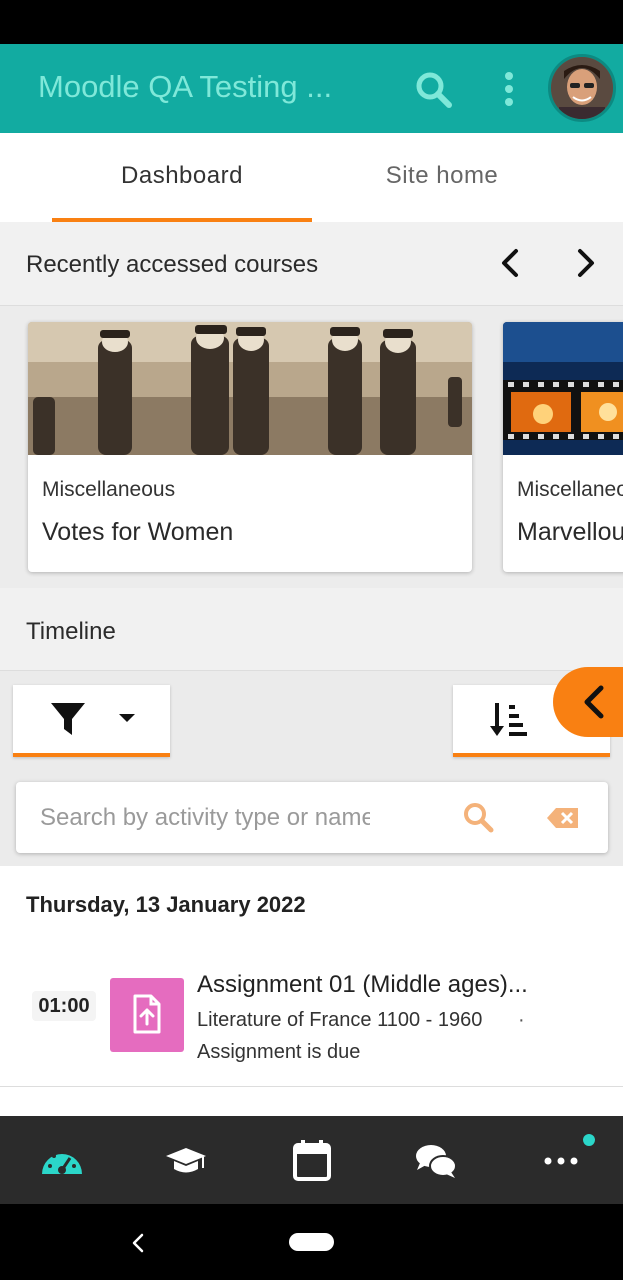  Describe the element at coordinates (186, 1161) in the screenshot. I see `courses-icon` at that location.